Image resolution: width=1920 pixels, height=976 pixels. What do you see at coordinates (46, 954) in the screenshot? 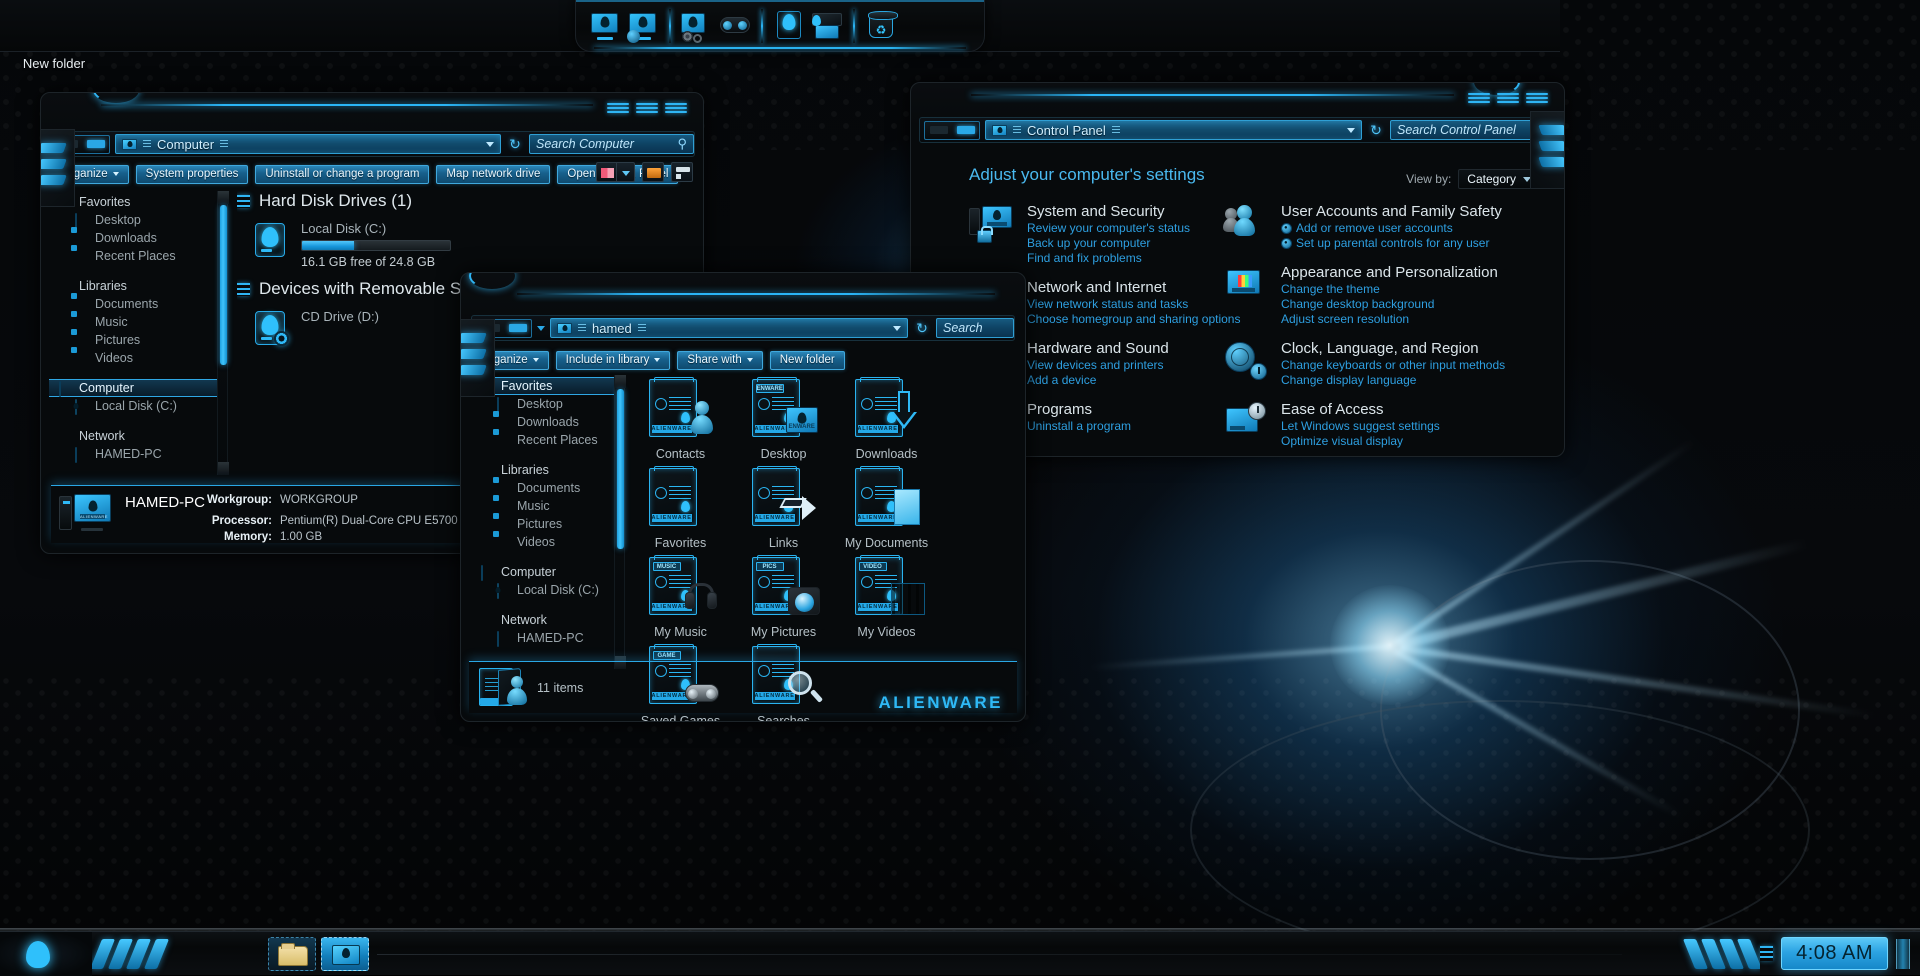
I see `start-button` at bounding box center [46, 954].